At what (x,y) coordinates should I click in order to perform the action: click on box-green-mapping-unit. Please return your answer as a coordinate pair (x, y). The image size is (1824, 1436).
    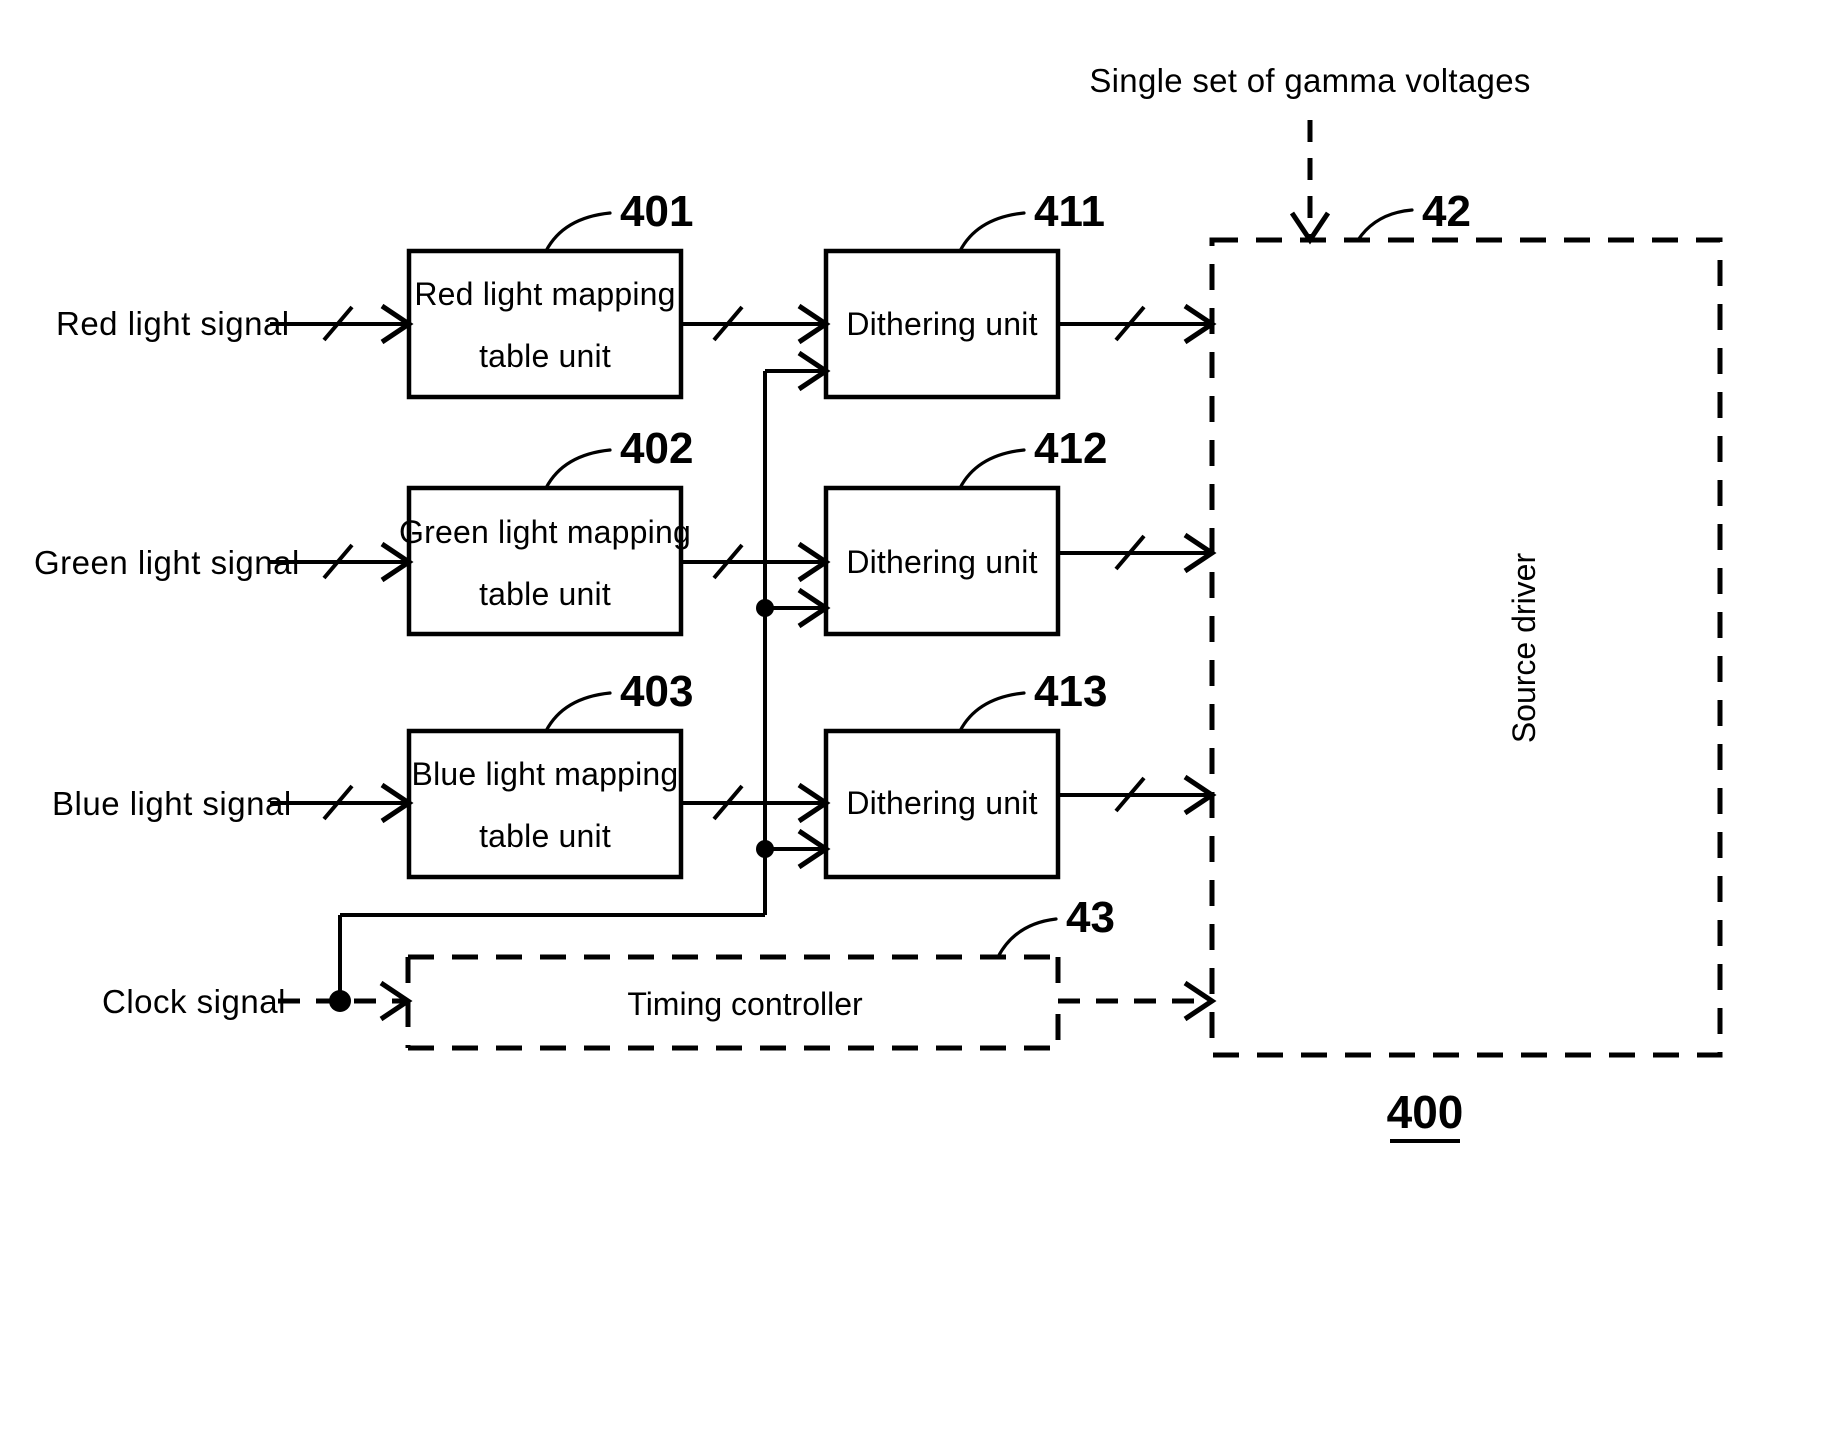
    Looking at the image, I should click on (545, 561).